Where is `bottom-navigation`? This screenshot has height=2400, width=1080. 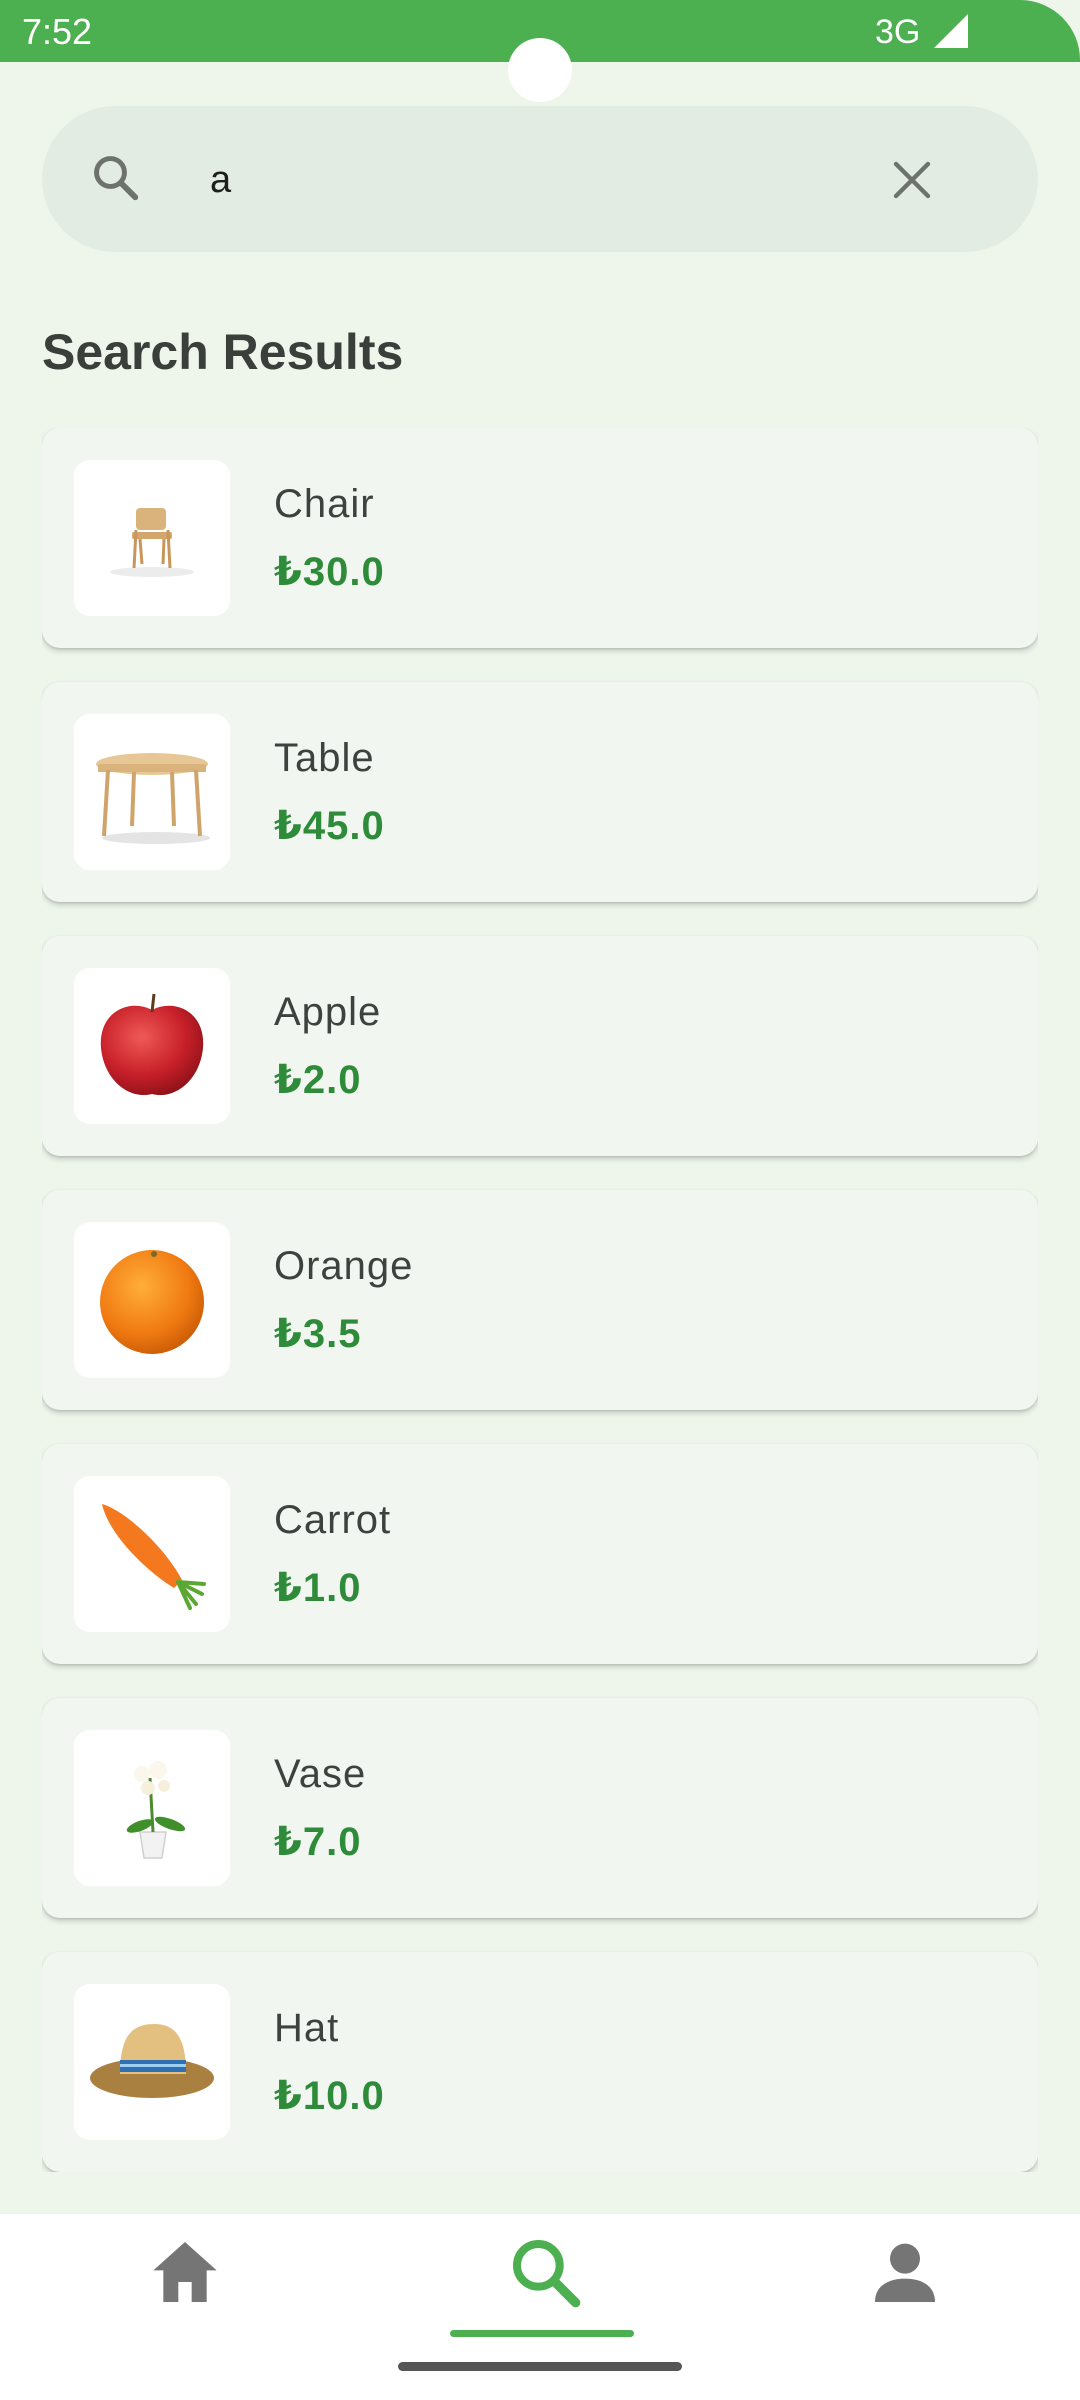 bottom-navigation is located at coordinates (540, 2307).